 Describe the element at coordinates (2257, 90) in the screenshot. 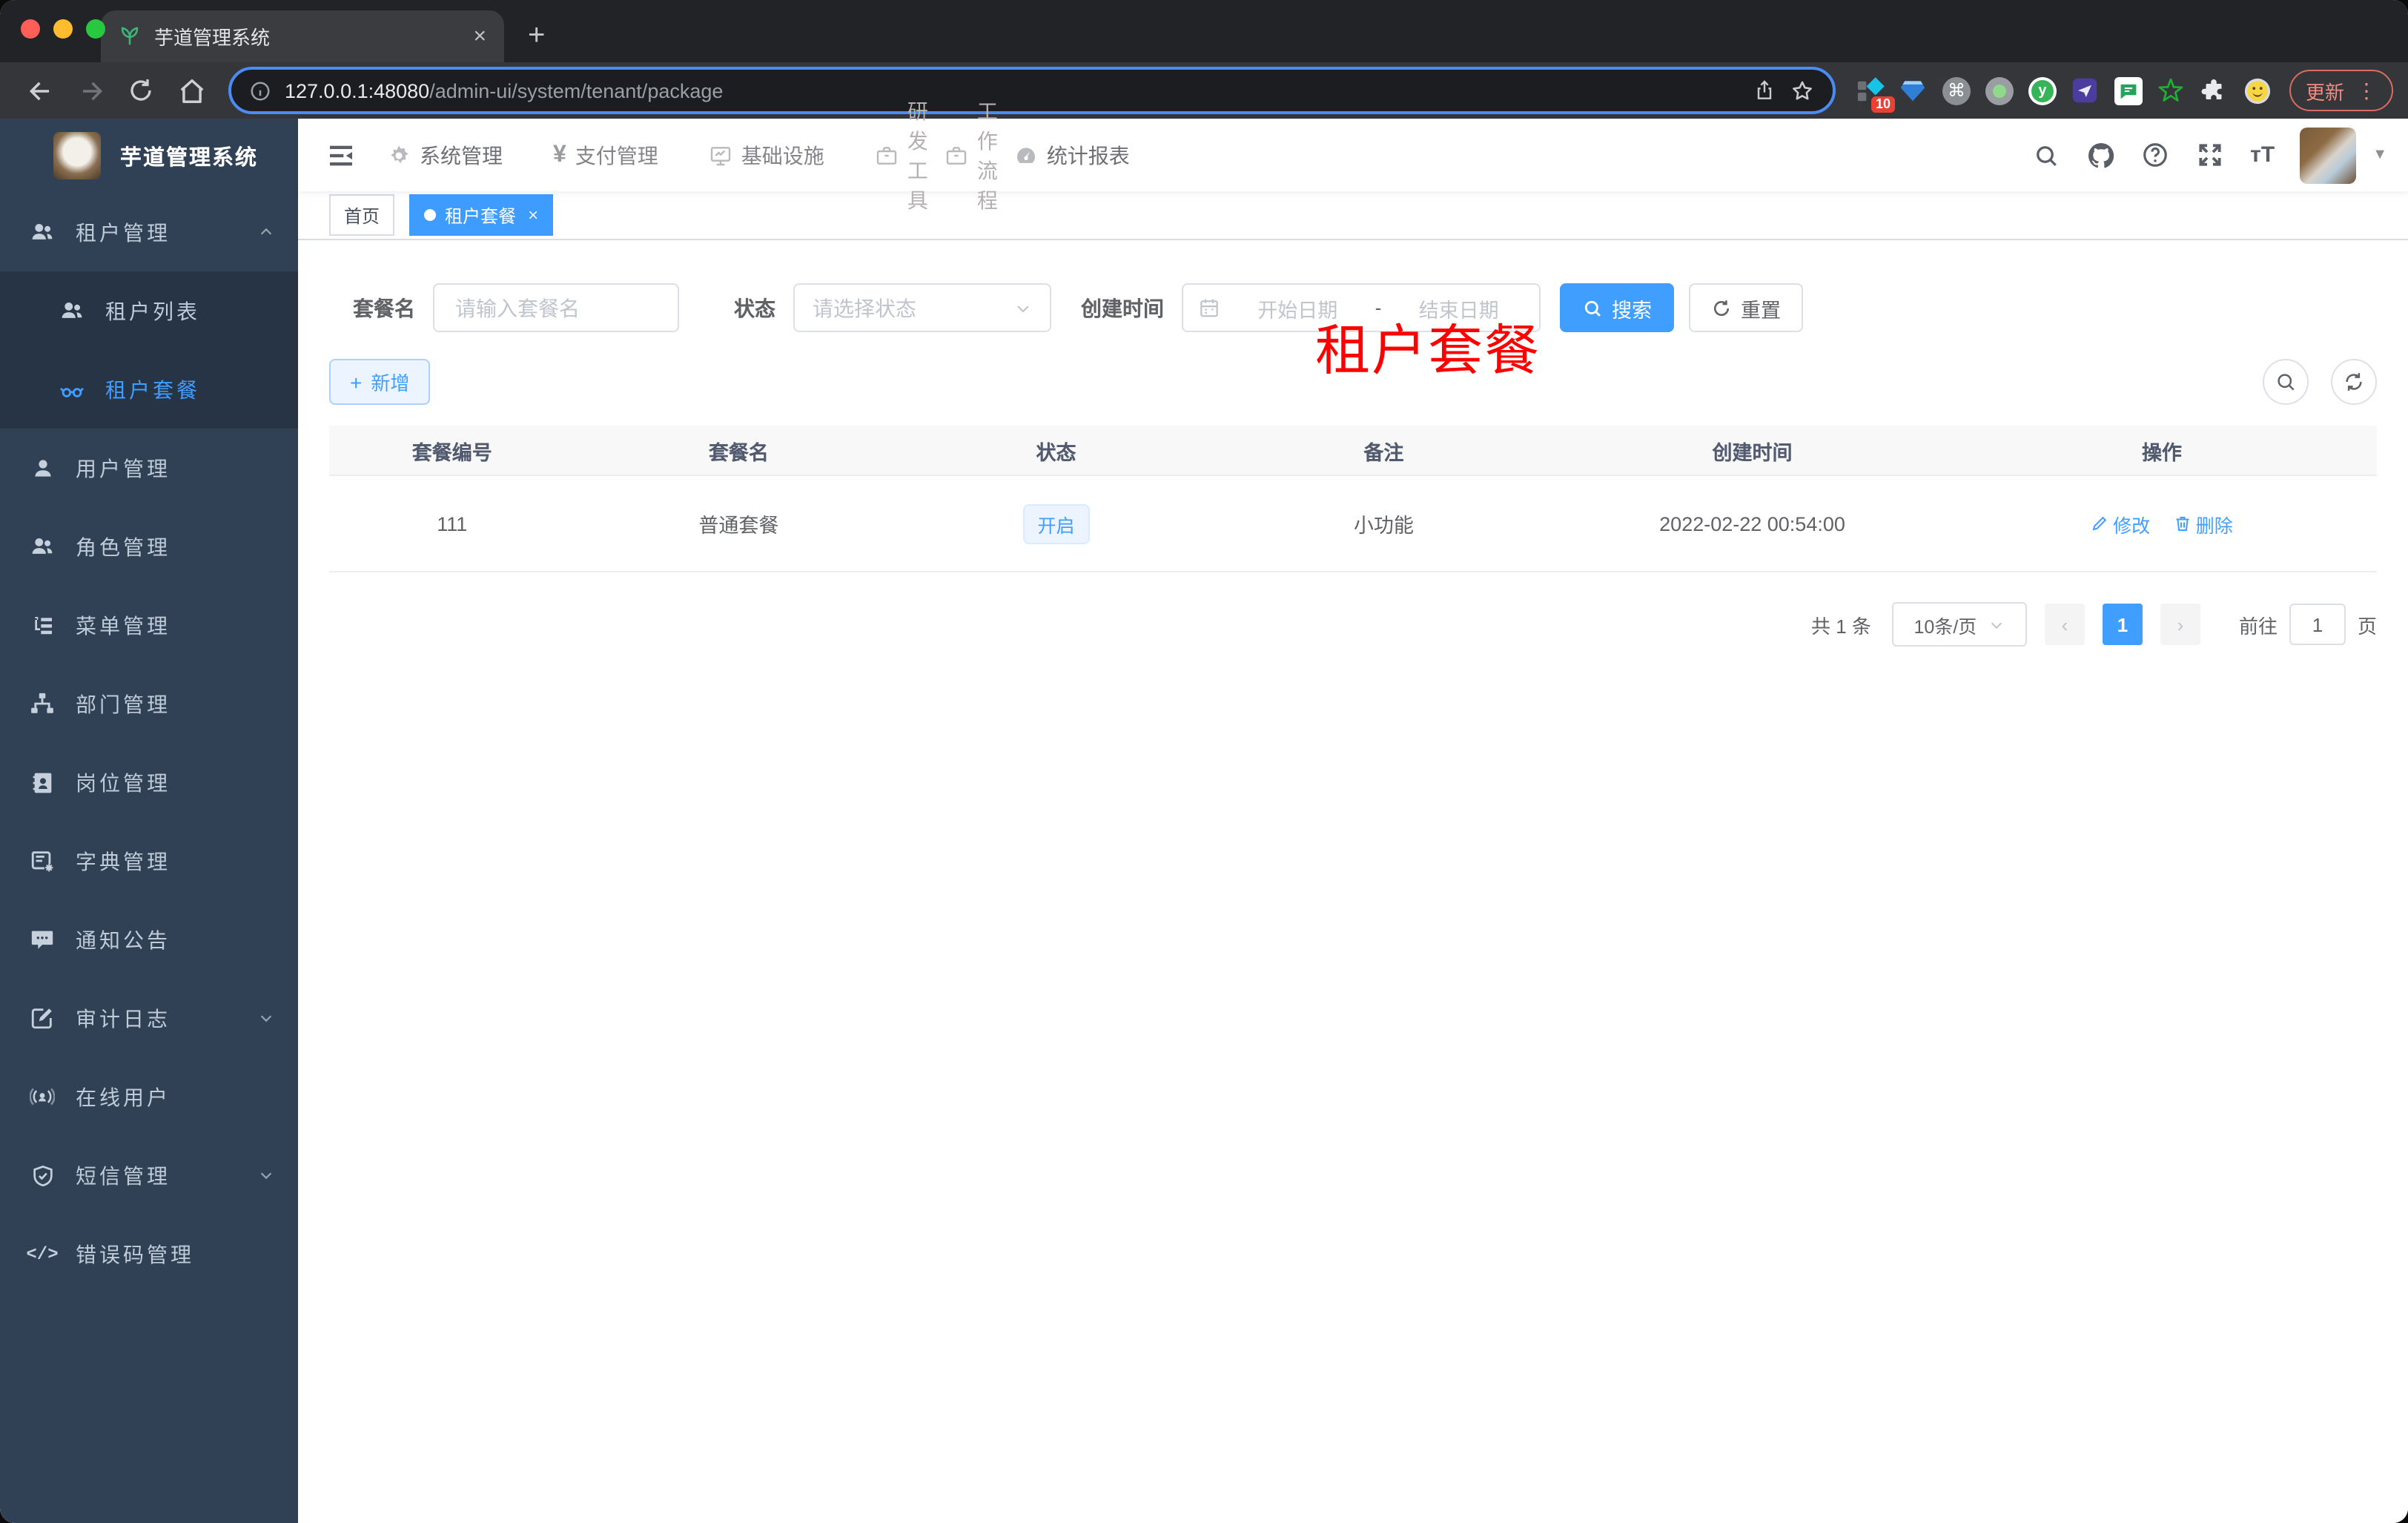

I see `profile-avatar-icon` at that location.